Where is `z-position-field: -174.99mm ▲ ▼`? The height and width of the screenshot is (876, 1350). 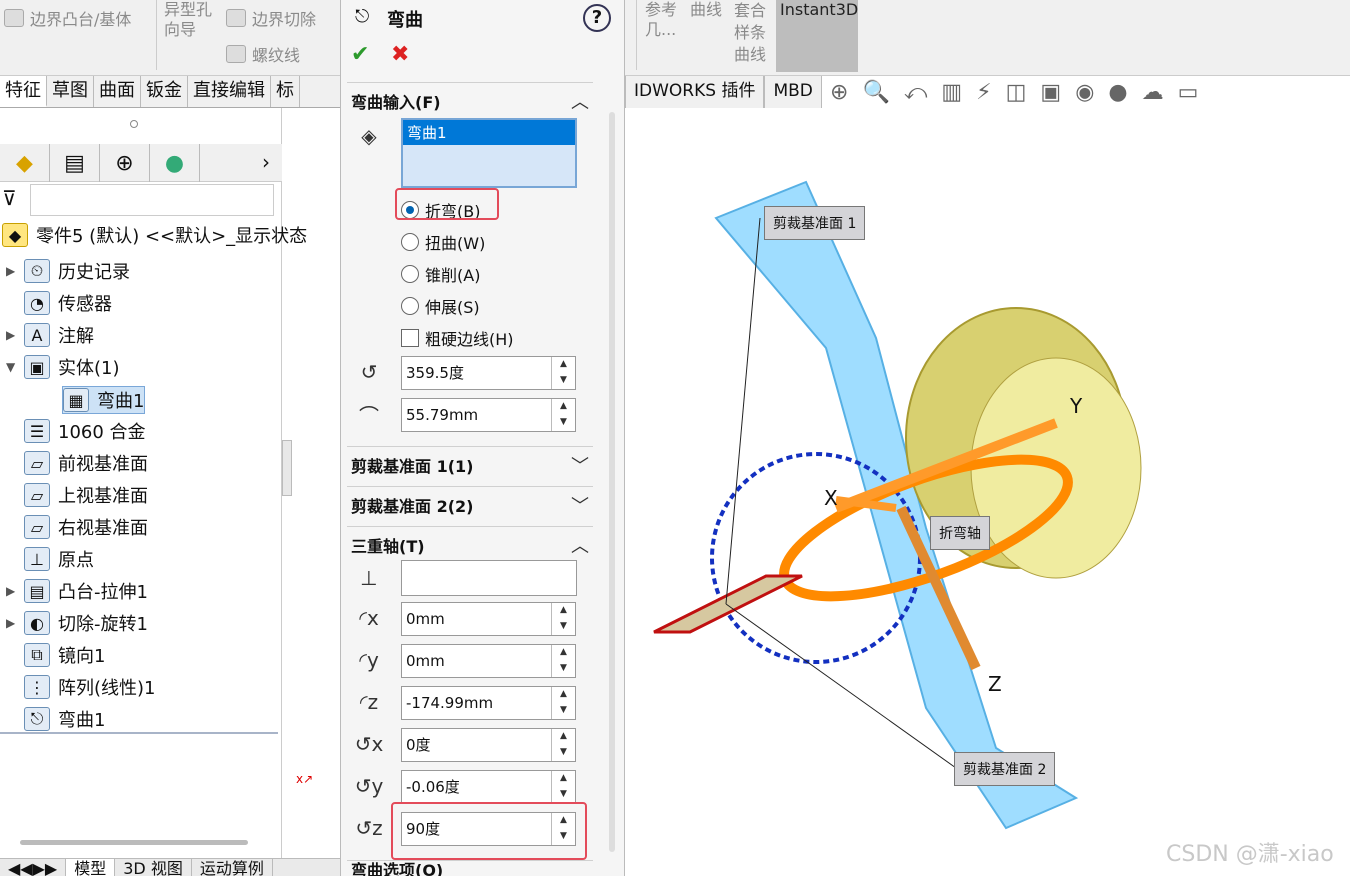 z-position-field: -174.99mm ▲ ▼ is located at coordinates (488, 703).